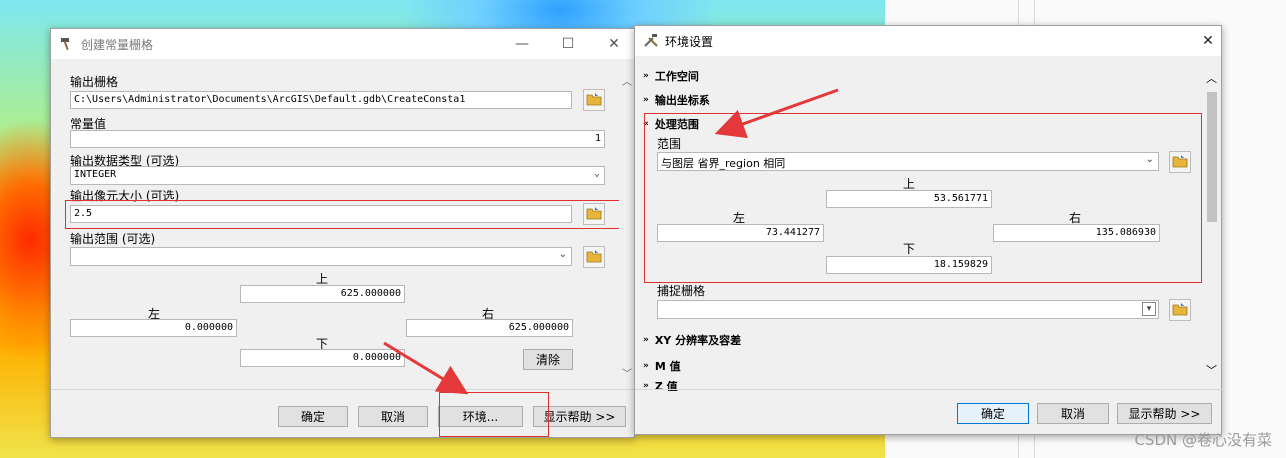 Image resolution: width=1286 pixels, height=458 pixels. Describe the element at coordinates (740, 233) in the screenshot. I see `left-input: 73.441277` at that location.